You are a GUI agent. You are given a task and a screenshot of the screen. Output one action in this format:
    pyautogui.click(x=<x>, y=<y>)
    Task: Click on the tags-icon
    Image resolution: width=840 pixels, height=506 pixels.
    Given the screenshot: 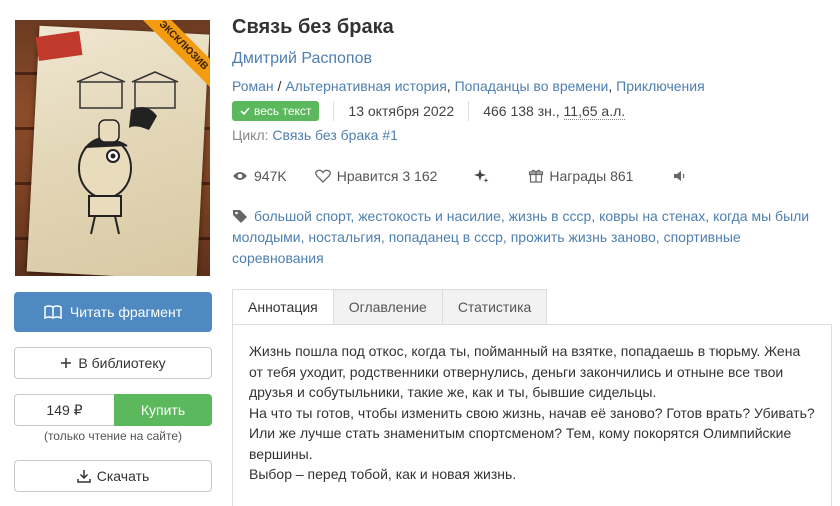 What is the action you would take?
    pyautogui.click(x=240, y=216)
    